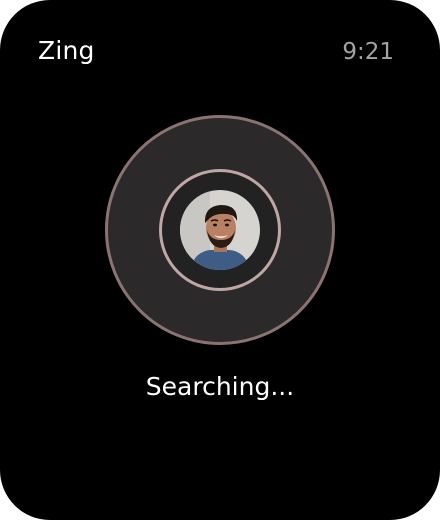 Image resolution: width=440 pixels, height=520 pixels. I want to click on person-photo-icon, so click(220, 230).